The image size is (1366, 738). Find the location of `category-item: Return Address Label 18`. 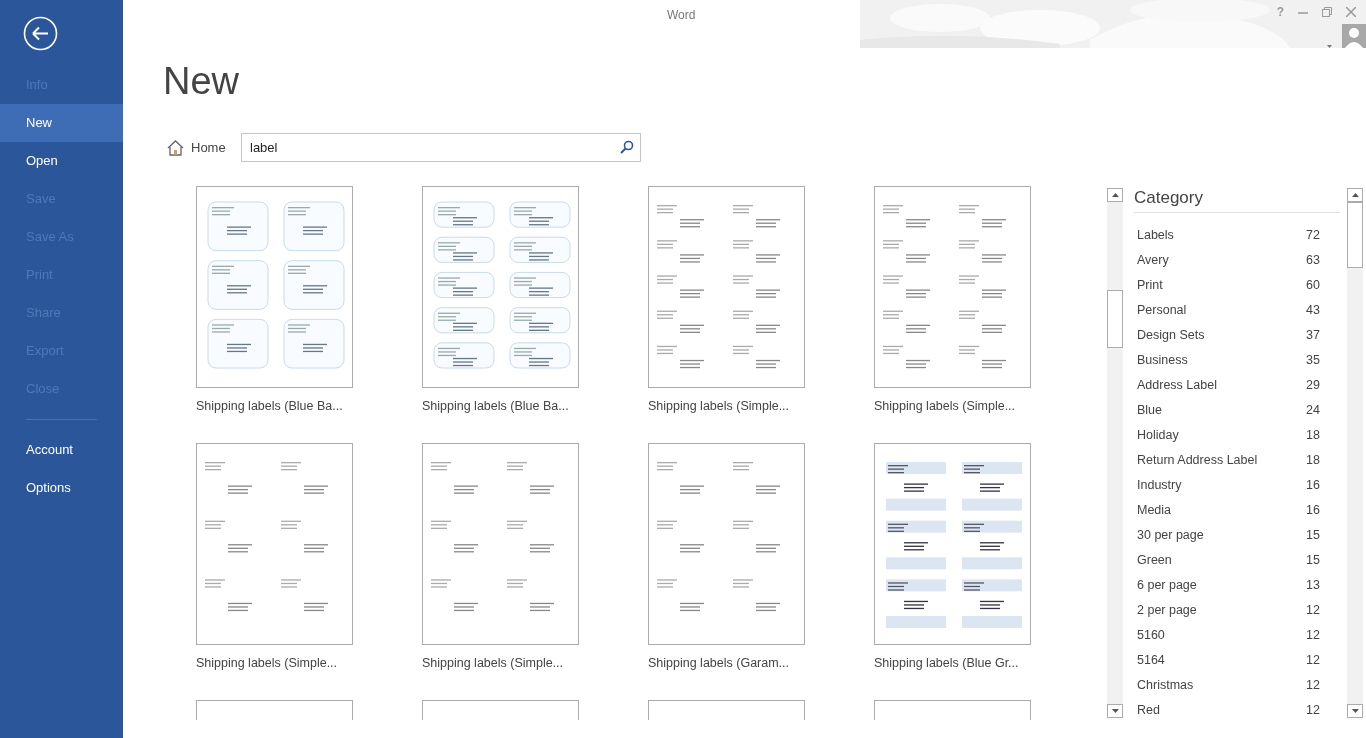

category-item: Return Address Label 18 is located at coordinates (1237, 460).